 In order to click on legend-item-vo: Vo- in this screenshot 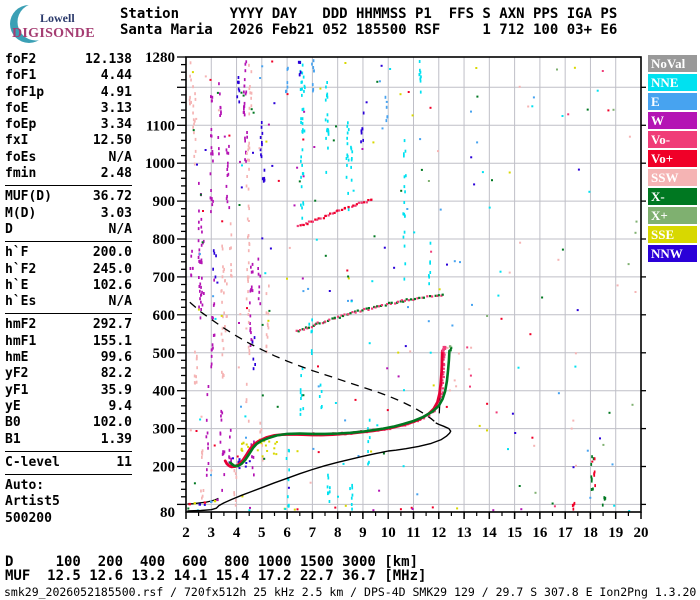, I will do `click(672, 139)`.